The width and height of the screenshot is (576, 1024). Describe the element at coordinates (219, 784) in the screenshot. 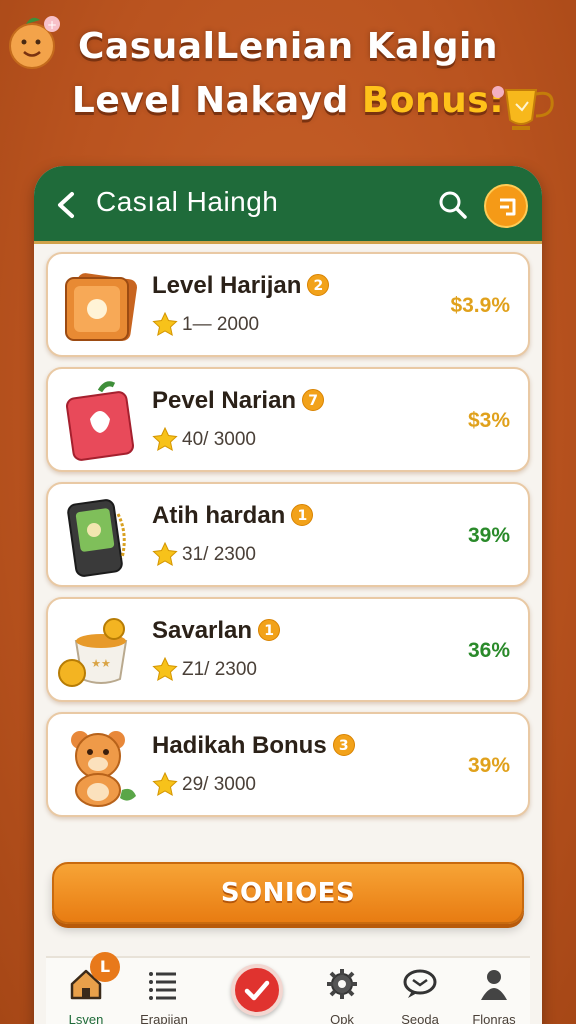

I see `item-progress: 29/ 3000` at that location.